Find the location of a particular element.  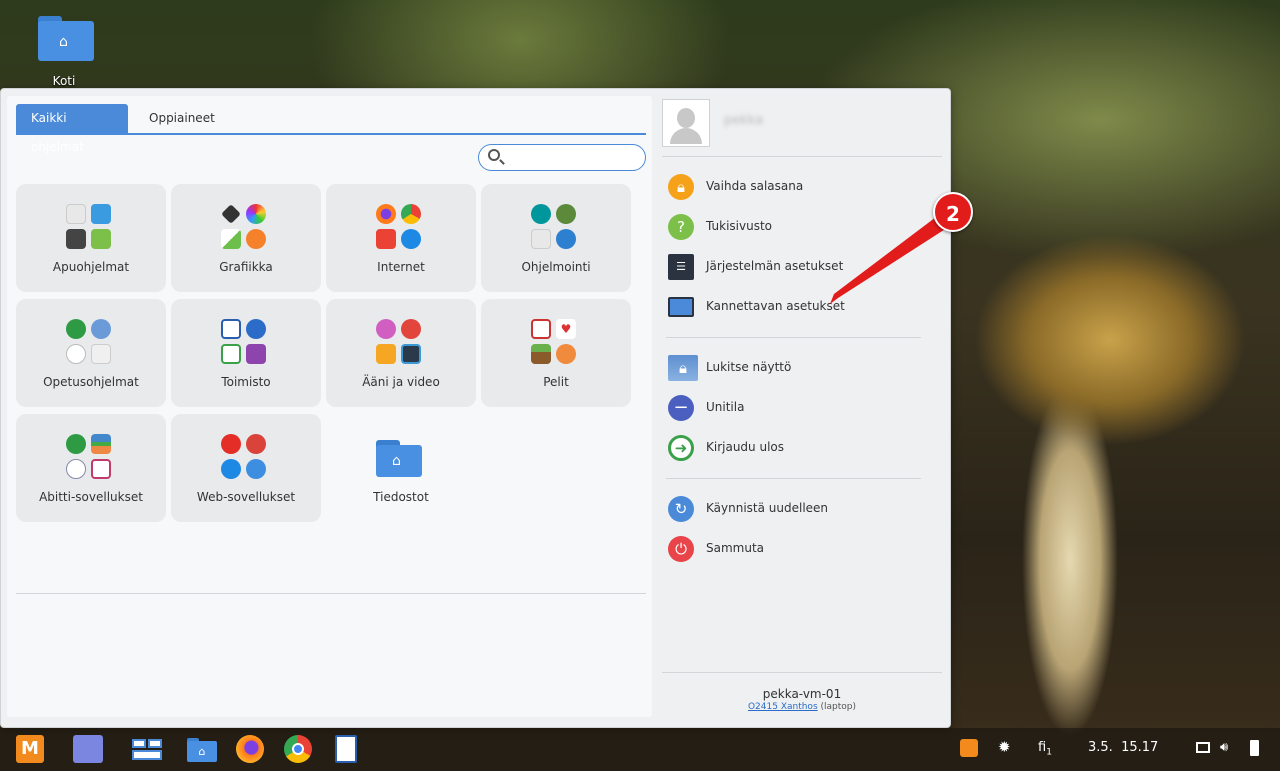

office-icon is located at coordinates (246, 344).